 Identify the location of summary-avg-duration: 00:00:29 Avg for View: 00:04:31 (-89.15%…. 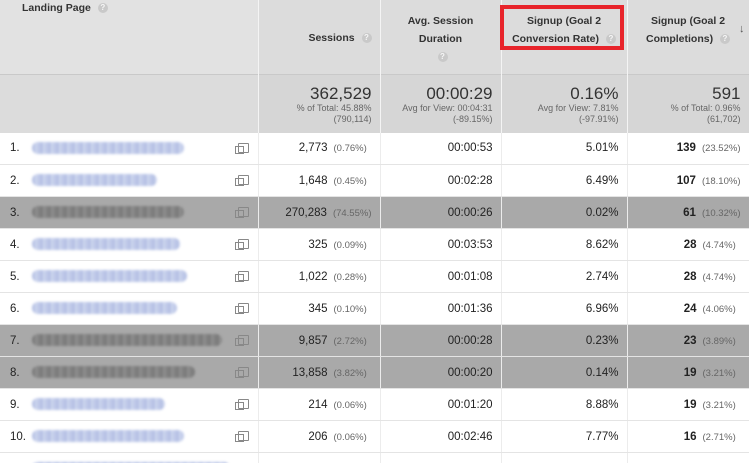
(441, 103).